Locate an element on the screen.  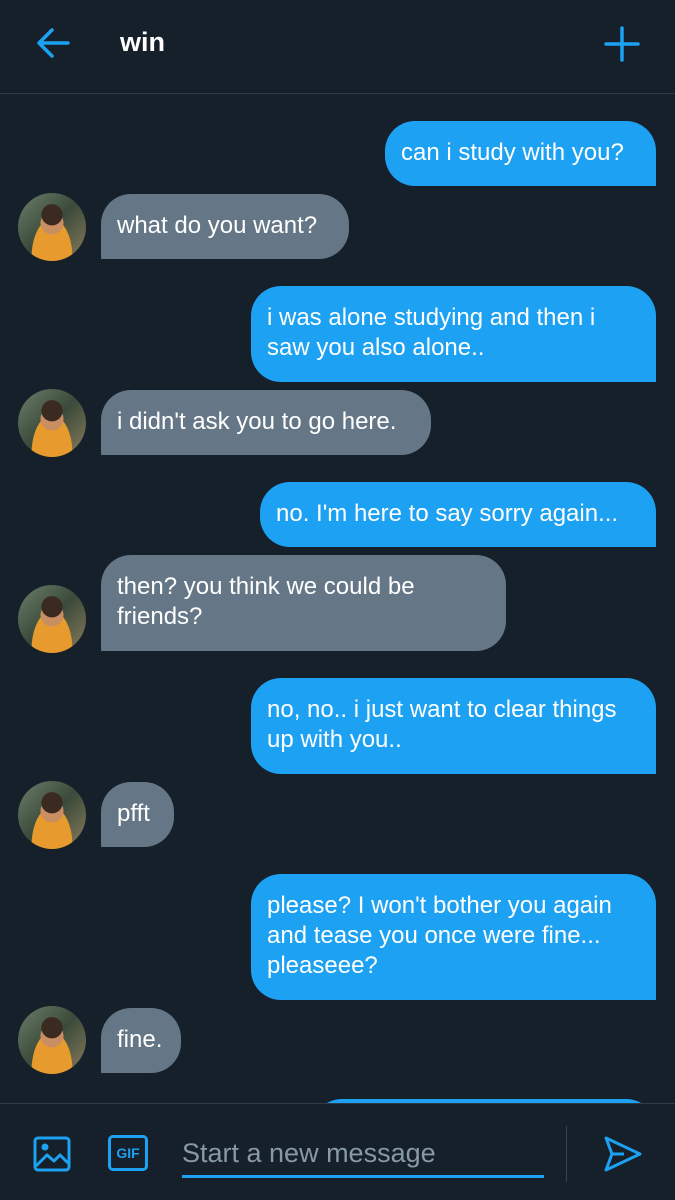
send-button is located at coordinates (622, 1154).